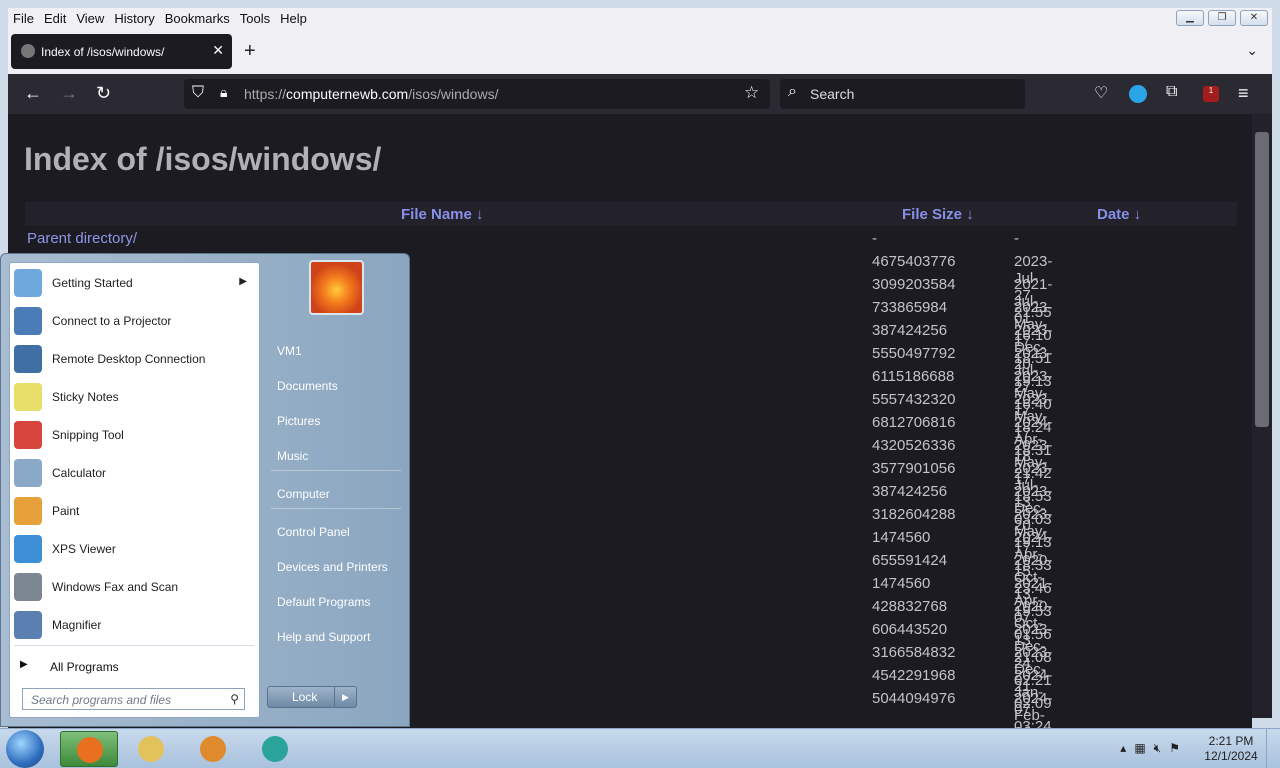  I want to click on start-menu-item: Sticky Notes, so click(134, 397).